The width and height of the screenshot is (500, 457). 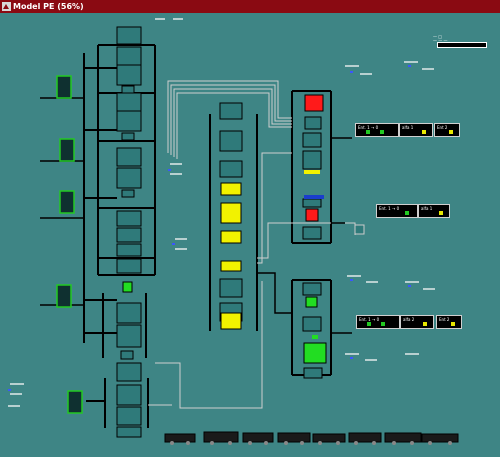 What do you see at coordinates (463, 41) in the screenshot?
I see `top-status-widget: — □ — — —` at bounding box center [463, 41].